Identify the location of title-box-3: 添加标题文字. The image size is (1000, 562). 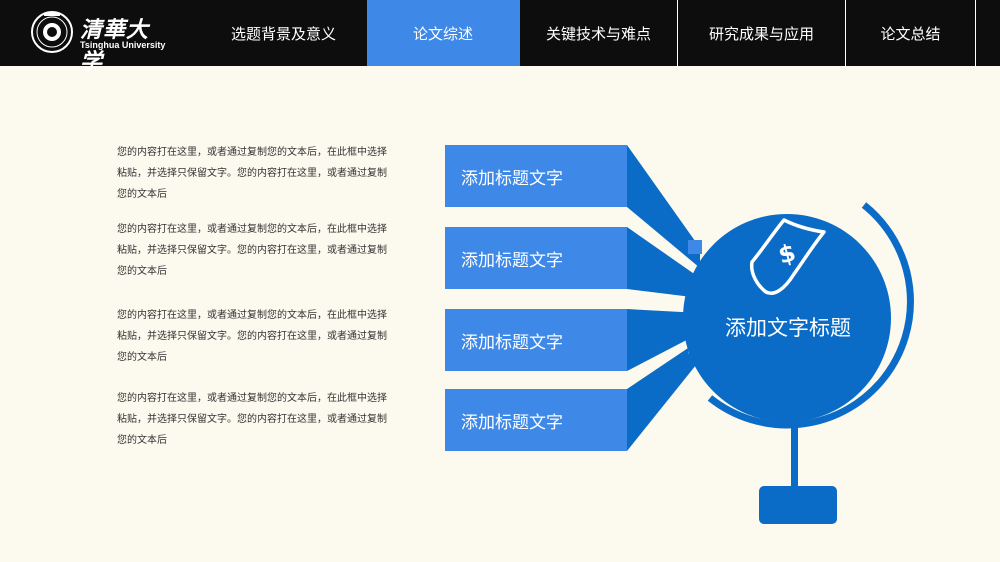
(536, 340).